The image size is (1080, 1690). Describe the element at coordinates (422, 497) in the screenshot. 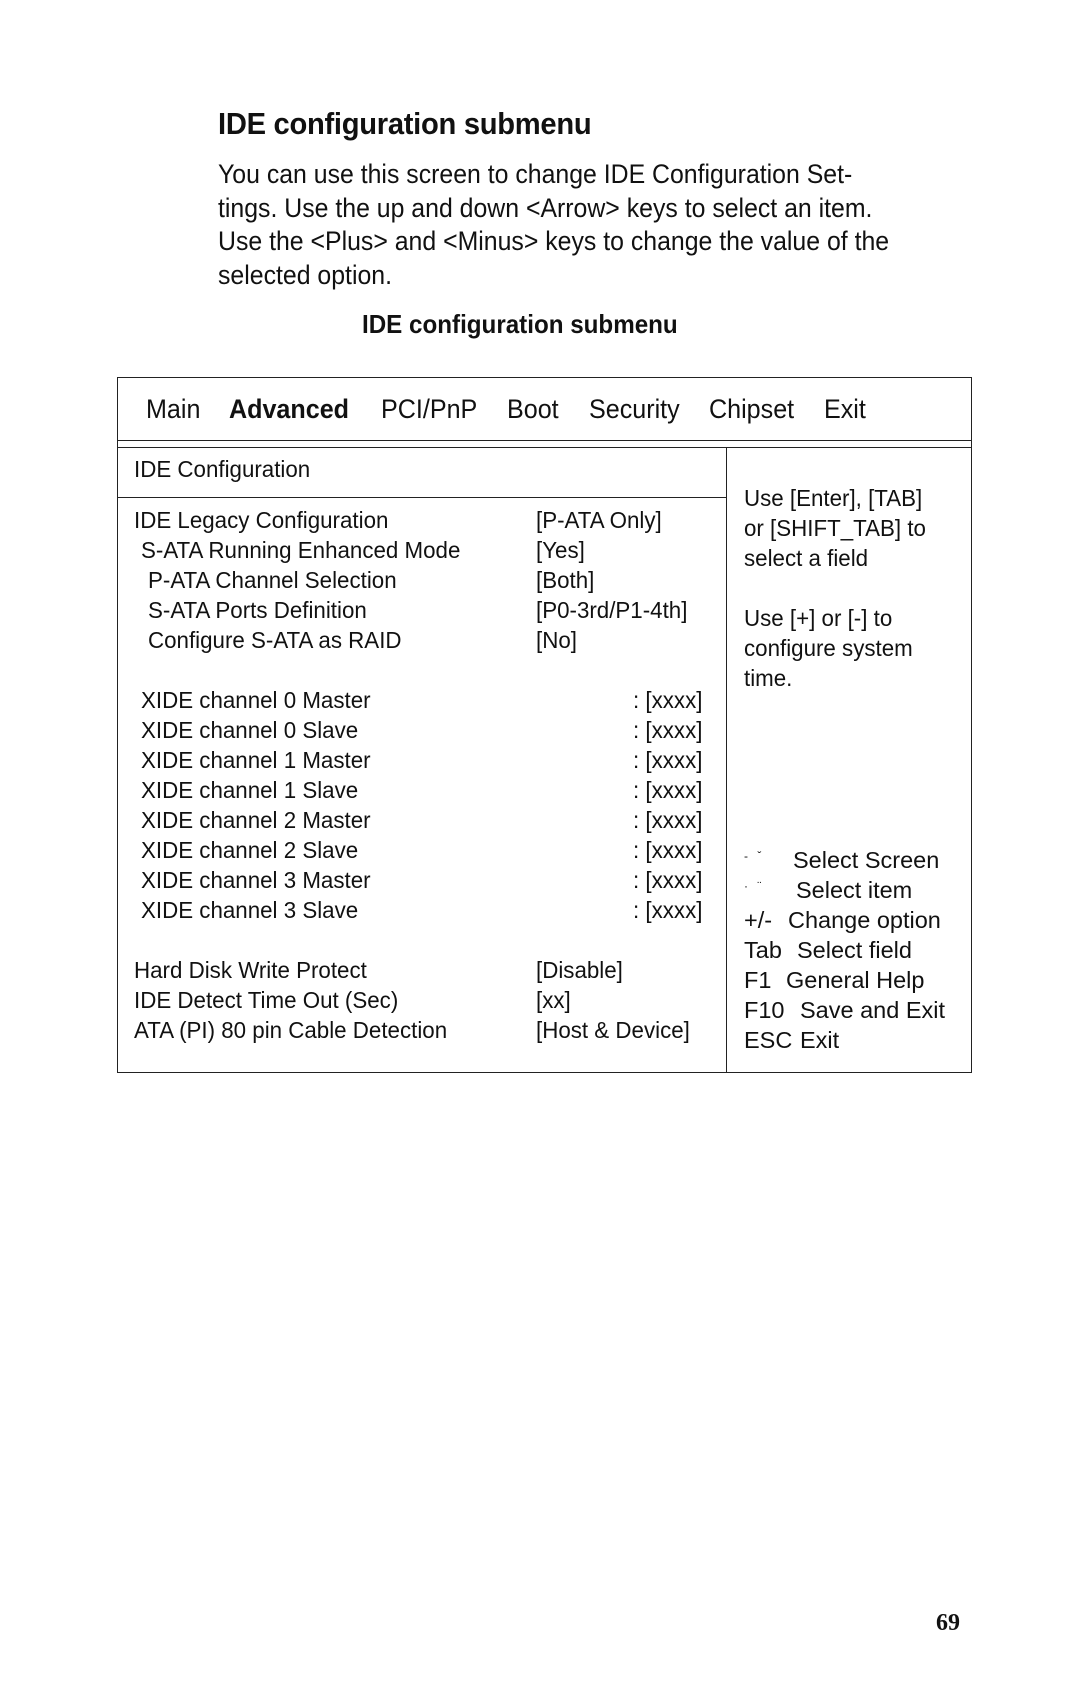

I see `section-divider` at that location.